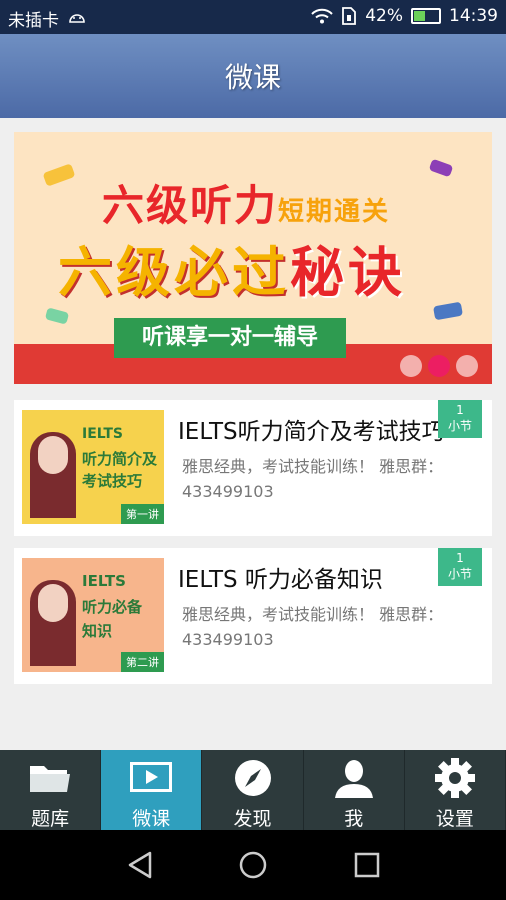  I want to click on course-thumbnail: IELTS 听力简介及 考试技巧 第一讲, so click(93, 467).